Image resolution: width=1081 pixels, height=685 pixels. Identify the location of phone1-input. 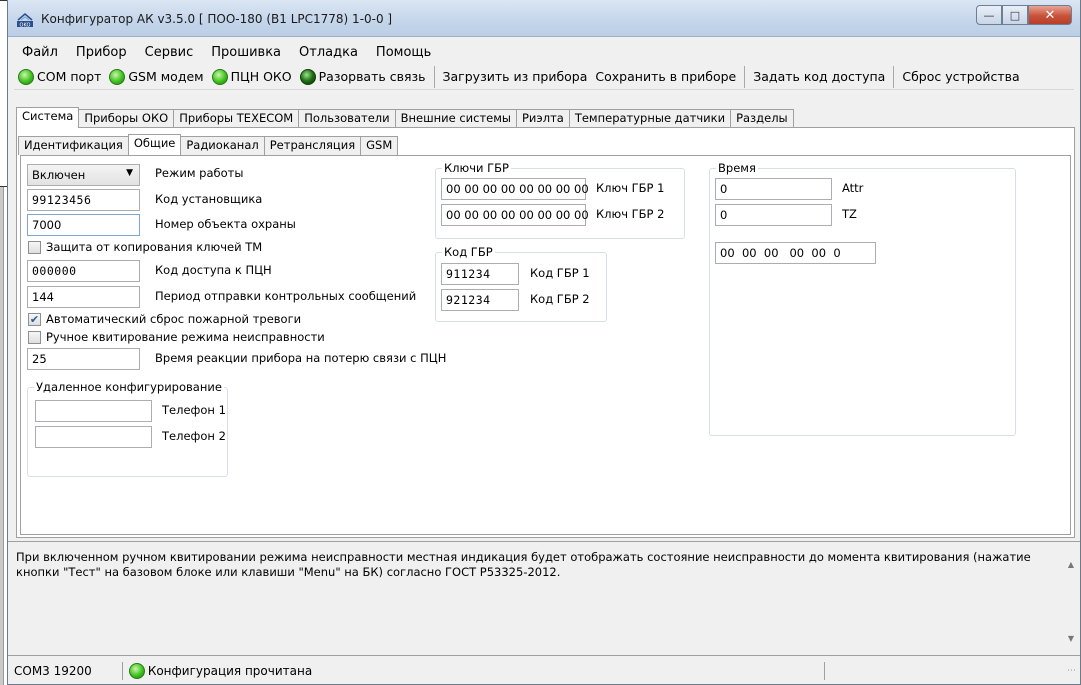
(93, 411).